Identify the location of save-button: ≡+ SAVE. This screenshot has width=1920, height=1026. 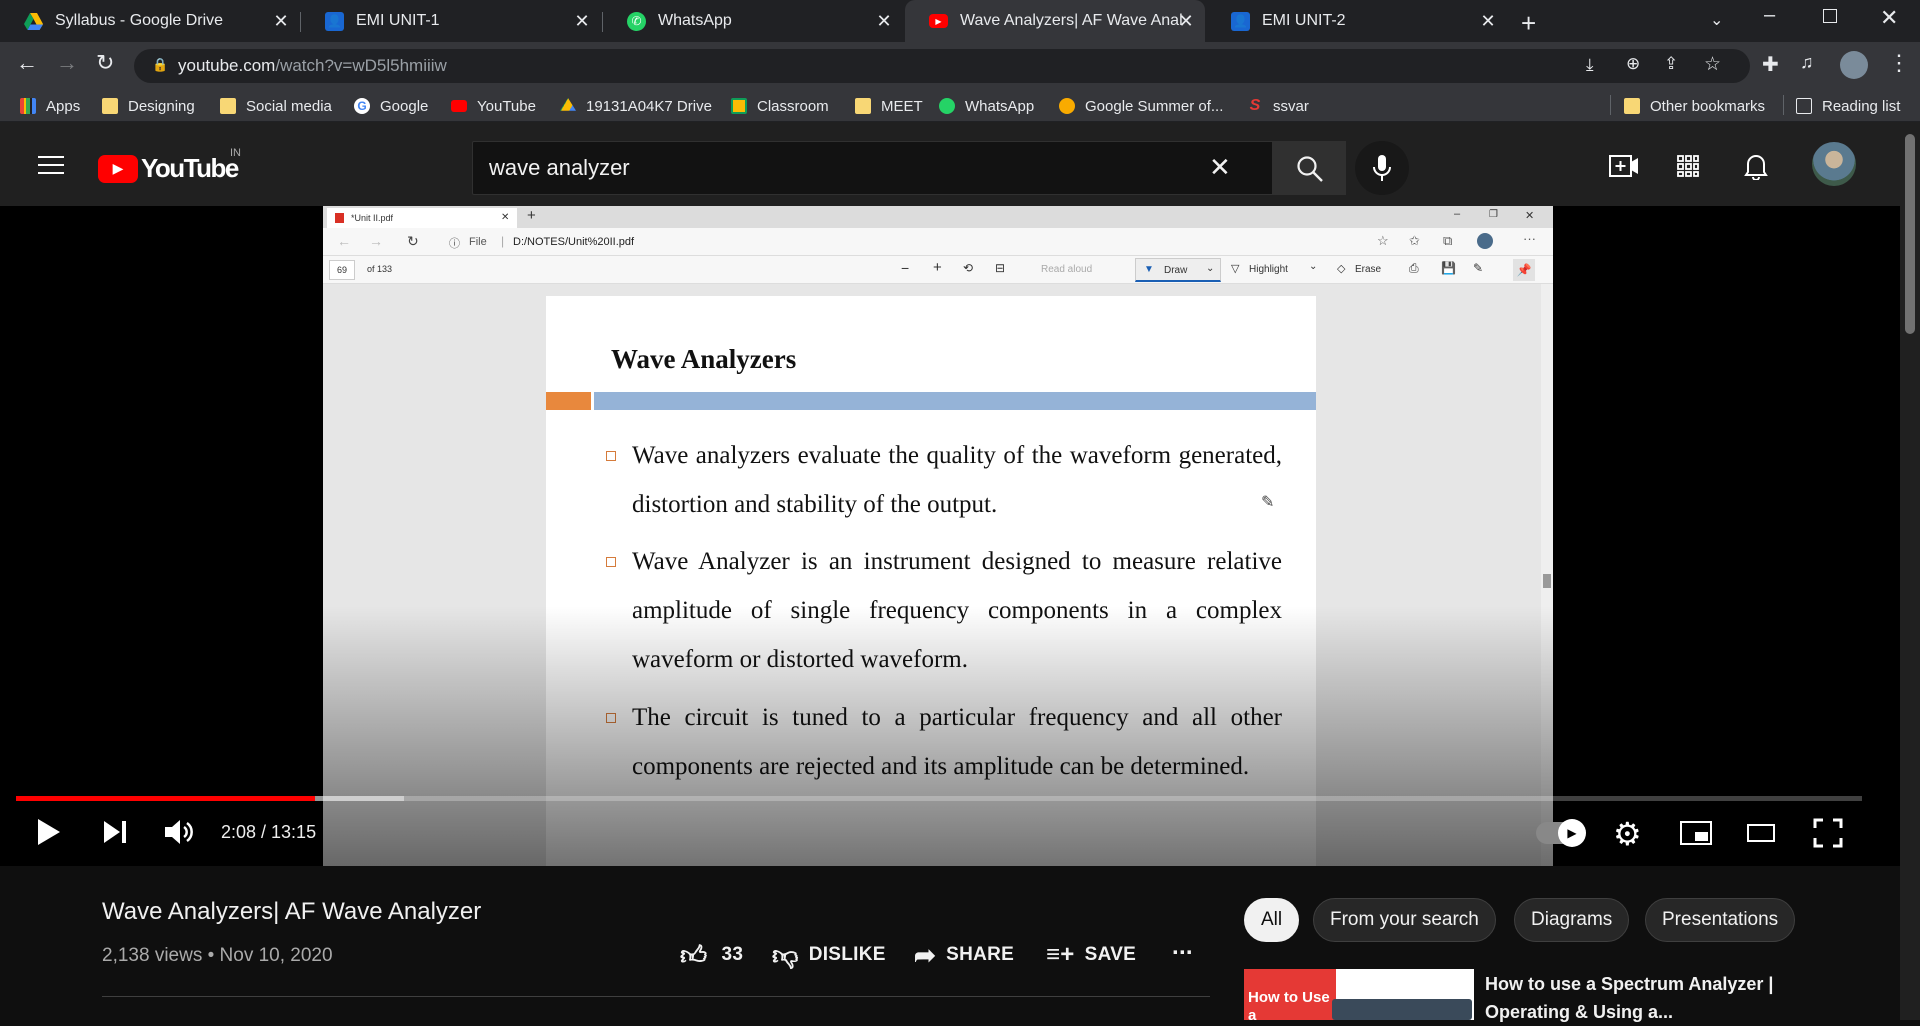
(1091, 955).